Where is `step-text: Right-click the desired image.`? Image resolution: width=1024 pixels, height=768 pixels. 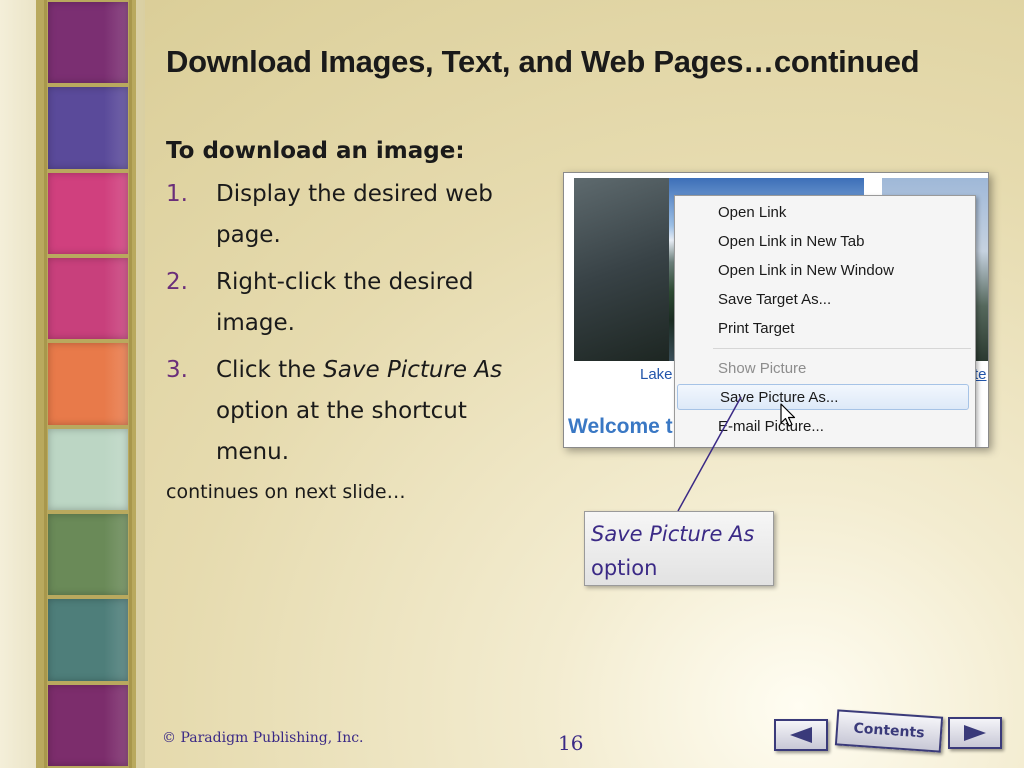
step-text: Right-click the desired image. is located at coordinates (345, 302).